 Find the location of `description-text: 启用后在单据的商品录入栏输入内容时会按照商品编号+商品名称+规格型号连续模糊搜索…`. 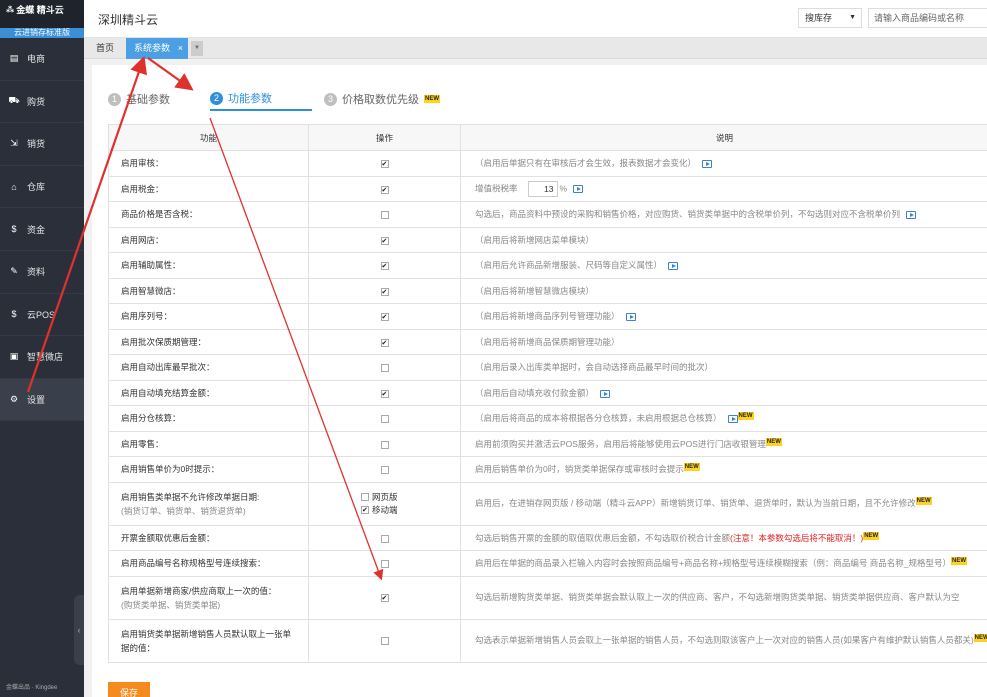

description-text: 启用后在单据的商品录入栏输入内容时会按照商品编号+商品名称+规格型号连续模糊搜索… is located at coordinates (713, 563).